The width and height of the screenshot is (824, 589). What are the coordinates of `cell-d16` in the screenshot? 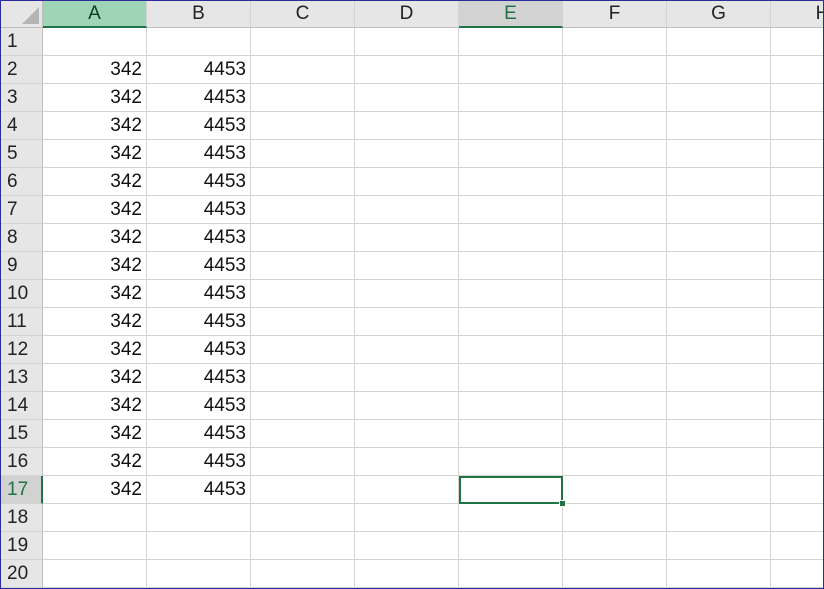 It's located at (407, 462).